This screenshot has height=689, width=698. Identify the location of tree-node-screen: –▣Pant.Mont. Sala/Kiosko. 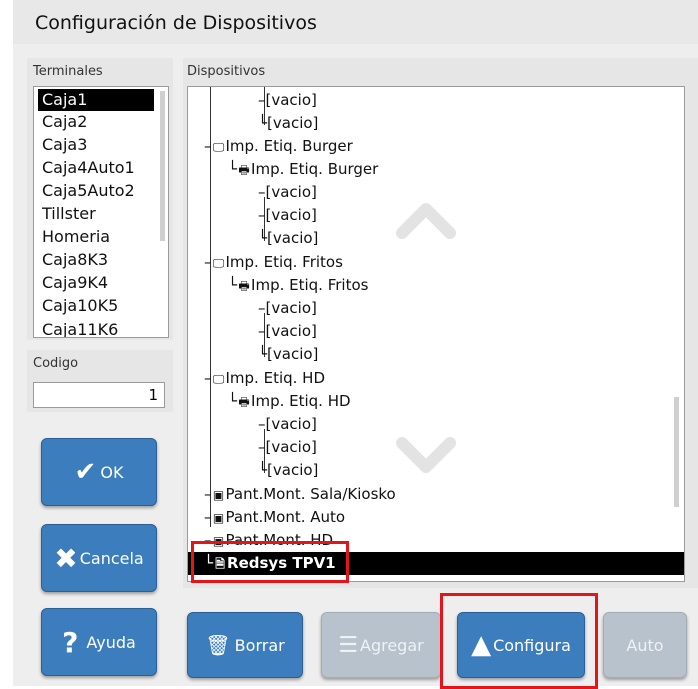
(300, 494).